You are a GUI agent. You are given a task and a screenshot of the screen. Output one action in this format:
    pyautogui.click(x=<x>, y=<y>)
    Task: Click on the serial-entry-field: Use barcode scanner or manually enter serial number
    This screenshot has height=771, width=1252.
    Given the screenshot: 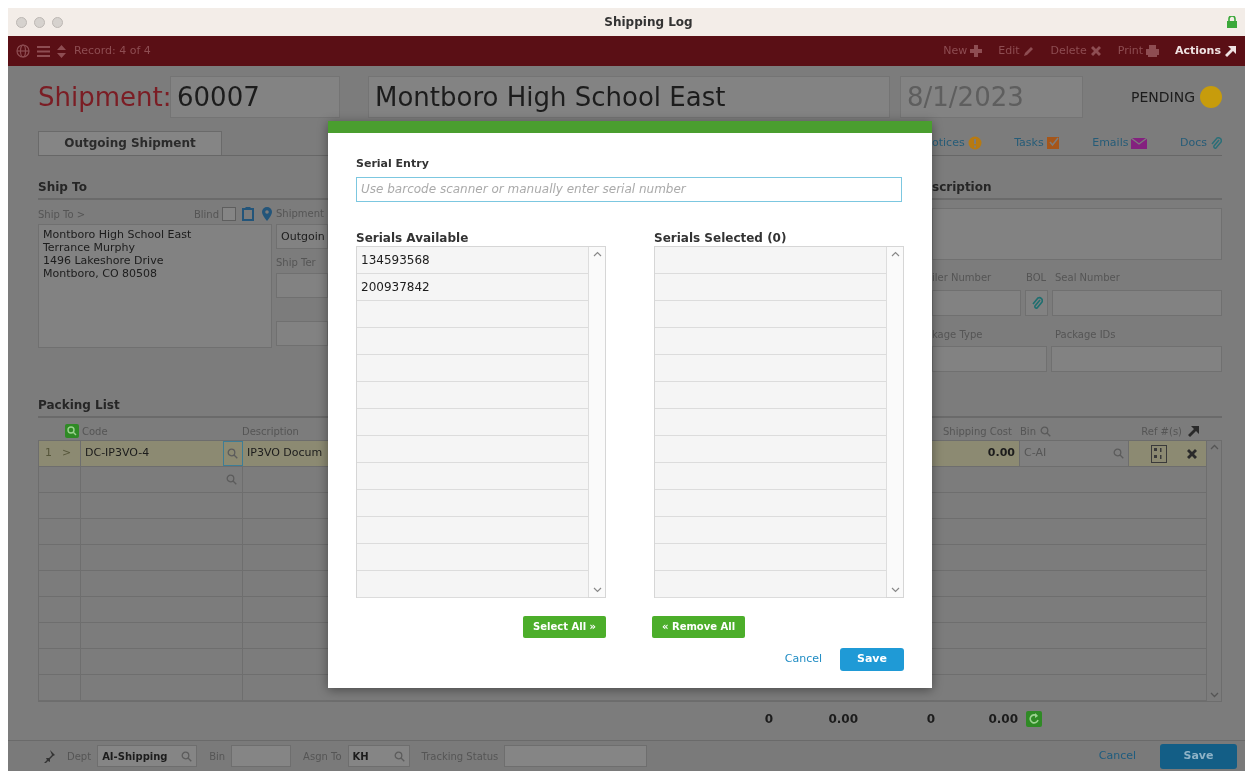 What is the action you would take?
    pyautogui.click(x=629, y=189)
    